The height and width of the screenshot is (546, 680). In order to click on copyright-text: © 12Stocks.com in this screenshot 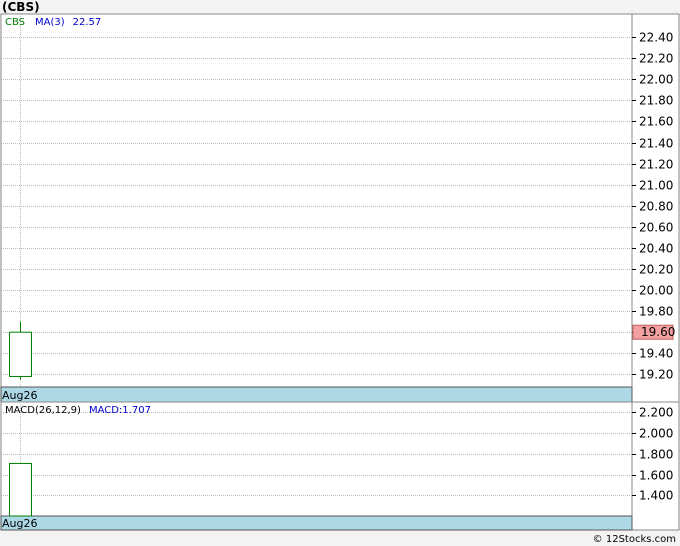, I will do `click(634, 539)`.